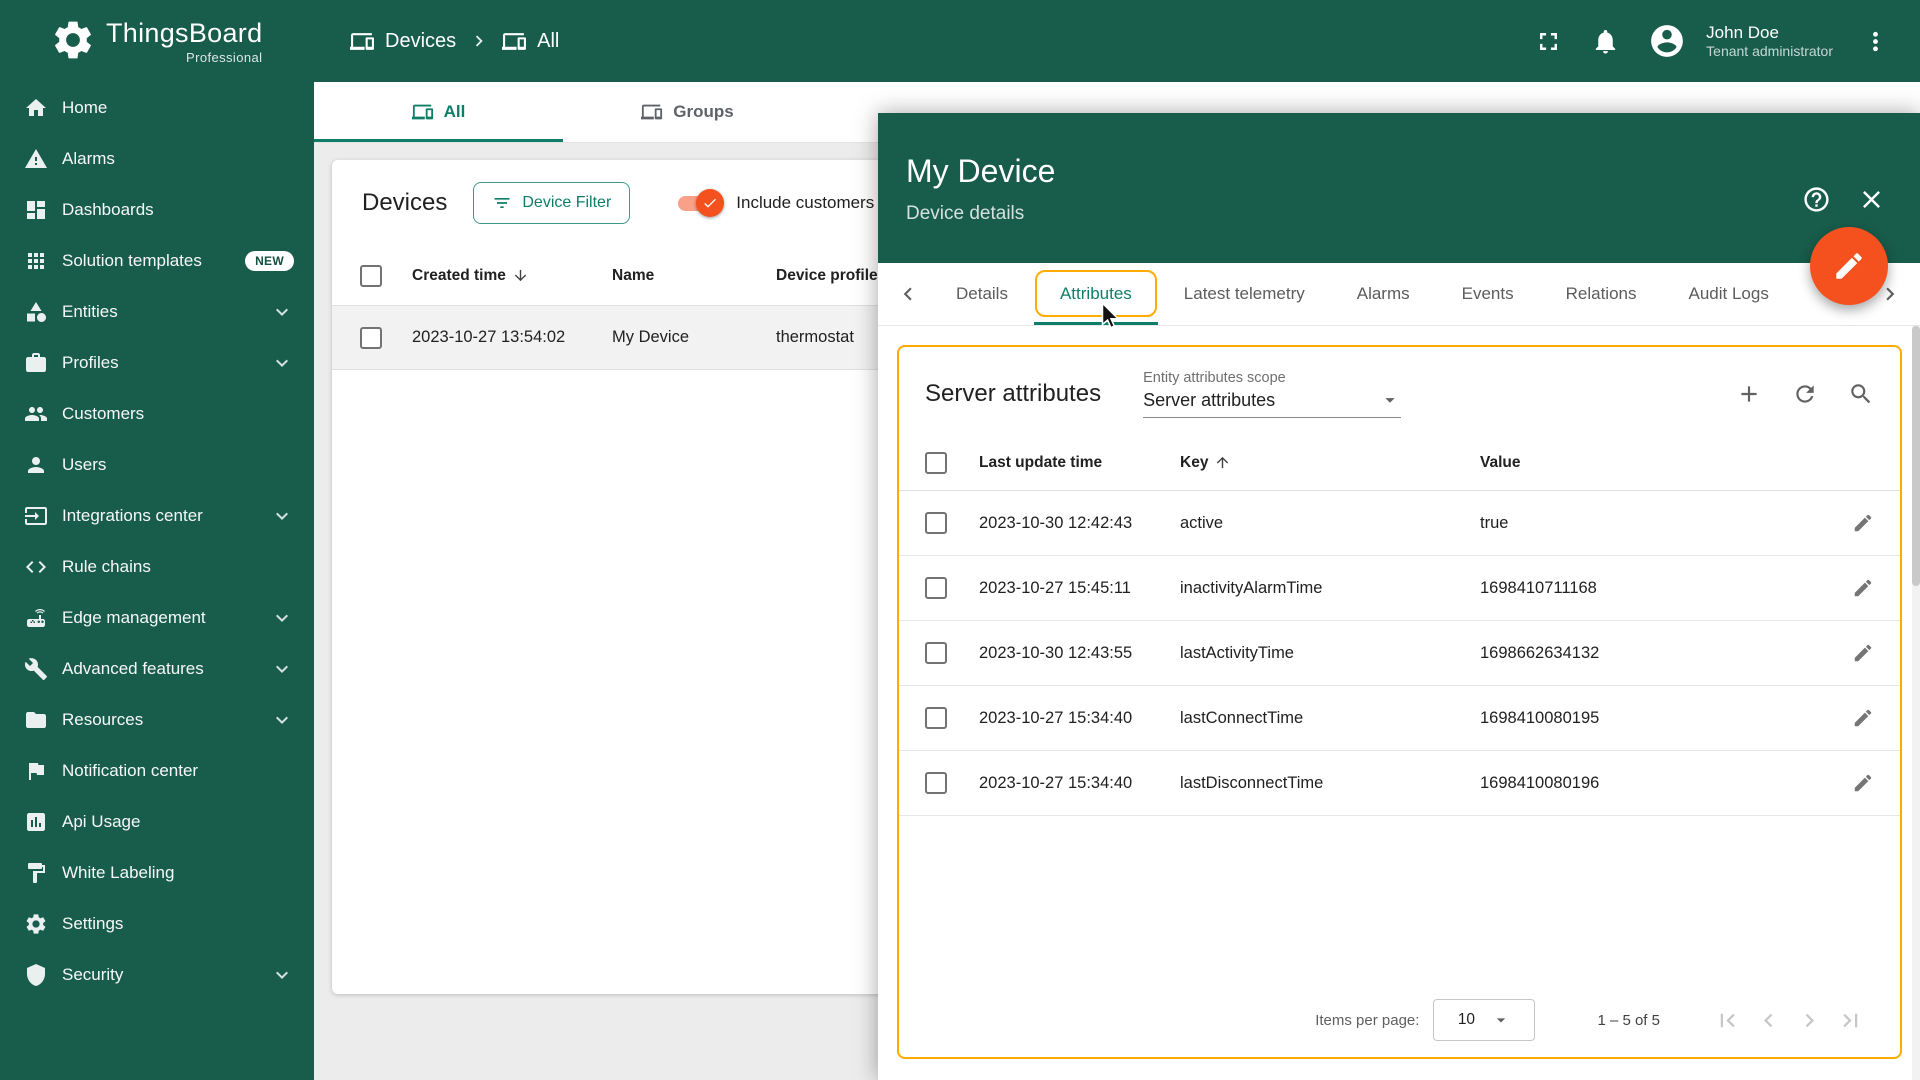  Describe the element at coordinates (1484, 1020) in the screenshot. I see `items-per-page-select: 10` at that location.